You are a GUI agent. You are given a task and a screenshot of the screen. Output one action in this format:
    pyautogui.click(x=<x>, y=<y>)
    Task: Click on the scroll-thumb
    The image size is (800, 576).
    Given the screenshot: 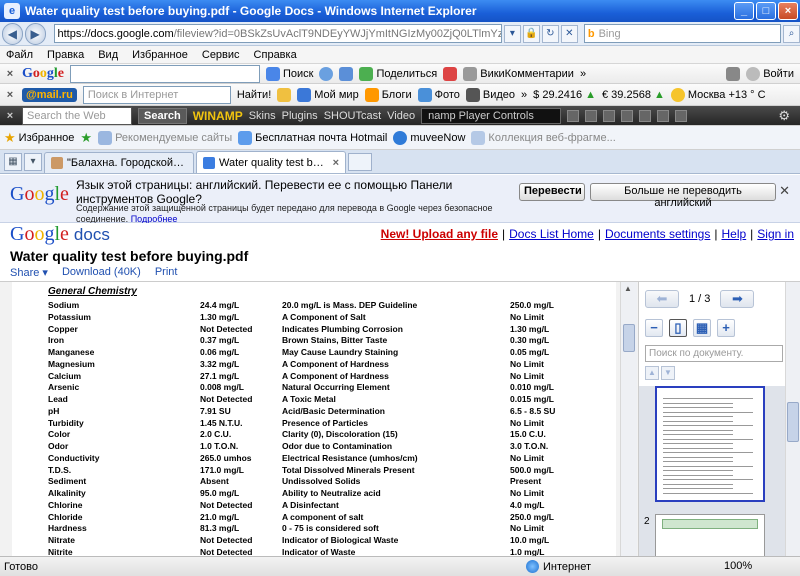 What is the action you would take?
    pyautogui.click(x=629, y=338)
    